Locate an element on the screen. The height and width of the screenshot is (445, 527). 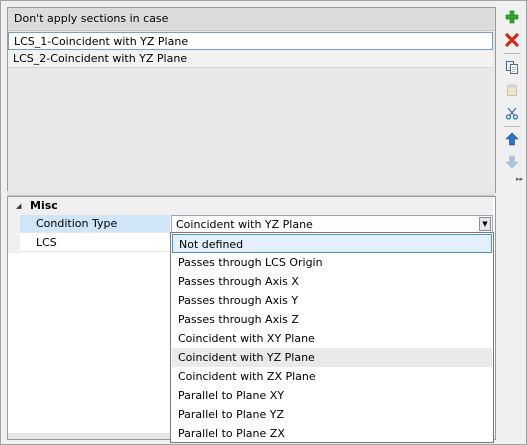
copy-button is located at coordinates (512, 67).